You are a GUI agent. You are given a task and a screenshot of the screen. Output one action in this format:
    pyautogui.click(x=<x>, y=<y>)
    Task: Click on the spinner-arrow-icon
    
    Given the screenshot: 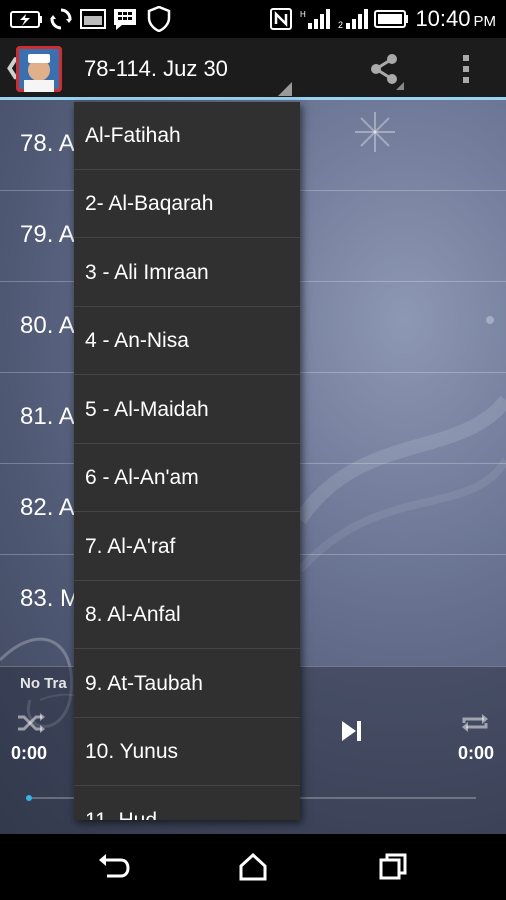 What is the action you would take?
    pyautogui.click(x=285, y=89)
    